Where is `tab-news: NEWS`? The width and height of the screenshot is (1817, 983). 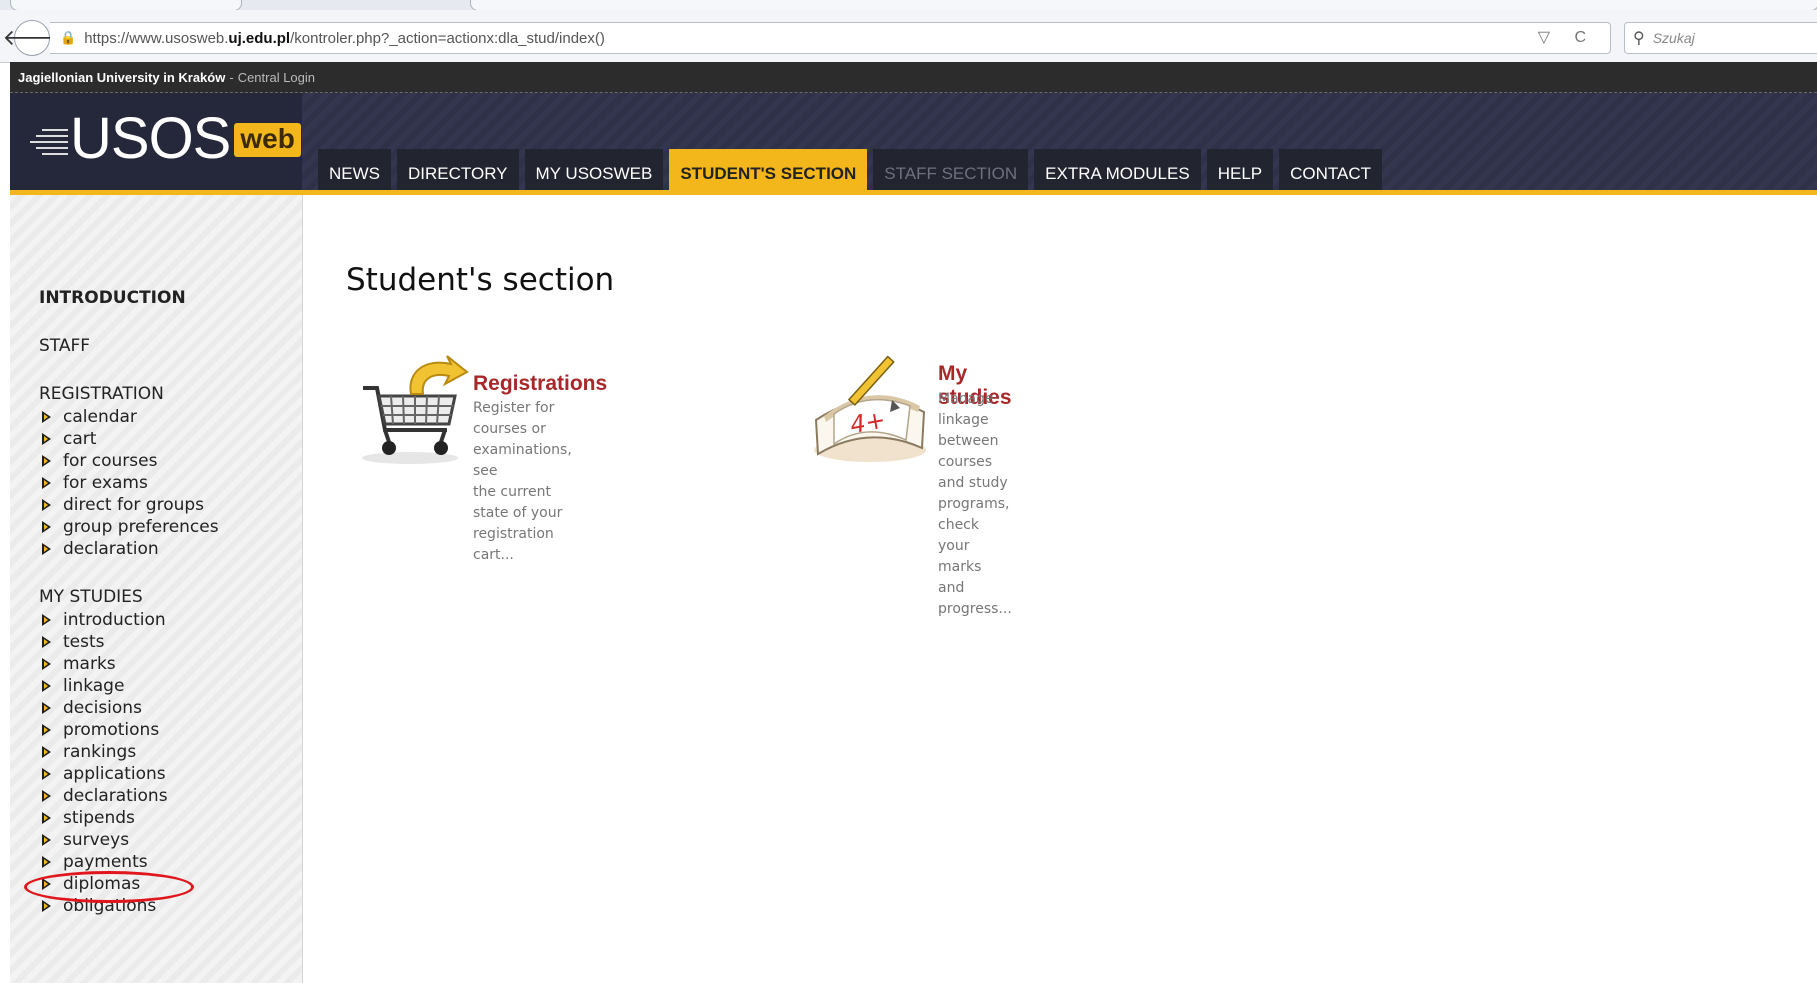 tab-news: NEWS is located at coordinates (354, 169).